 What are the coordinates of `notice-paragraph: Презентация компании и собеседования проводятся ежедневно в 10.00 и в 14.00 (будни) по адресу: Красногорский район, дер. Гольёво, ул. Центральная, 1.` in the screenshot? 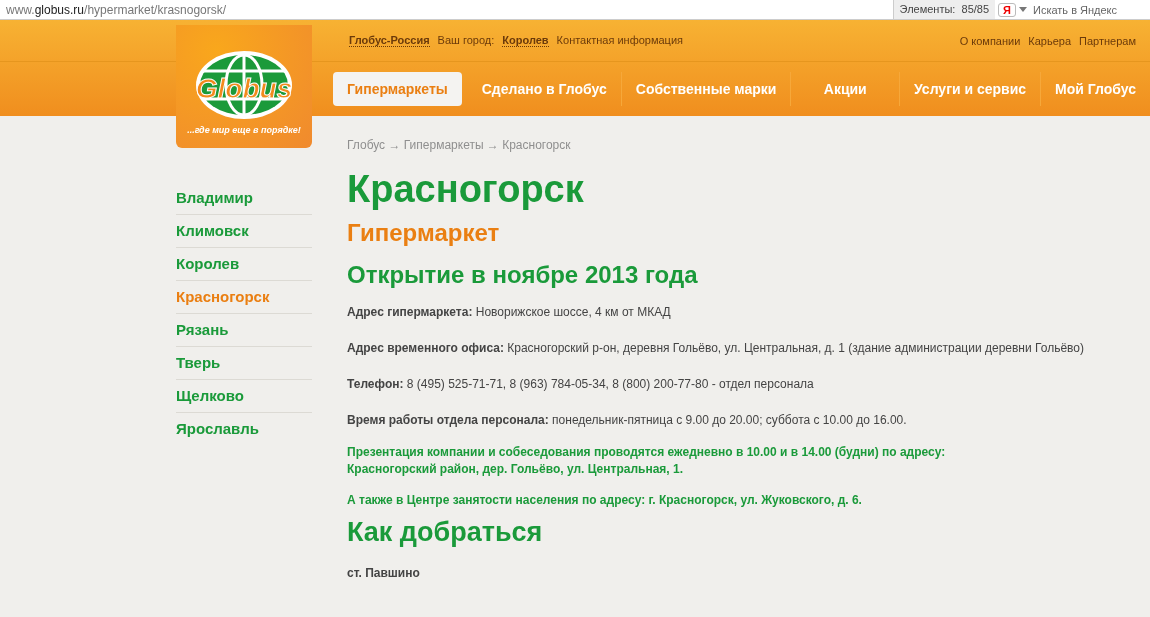 It's located at (647, 461).